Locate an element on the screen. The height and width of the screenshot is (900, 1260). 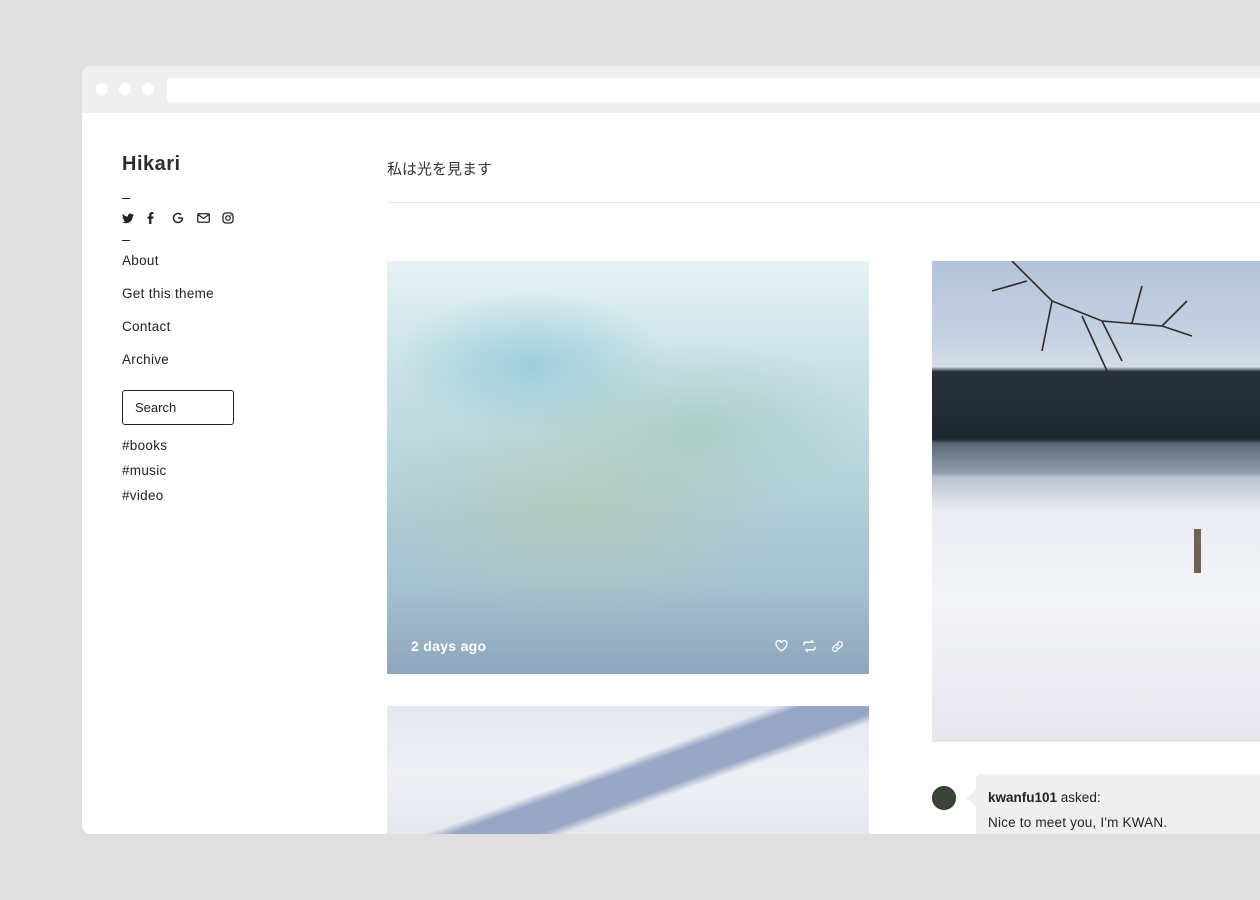
ask-question: Nice to meet you, I'm KWAN. is located at coordinates (1078, 822).